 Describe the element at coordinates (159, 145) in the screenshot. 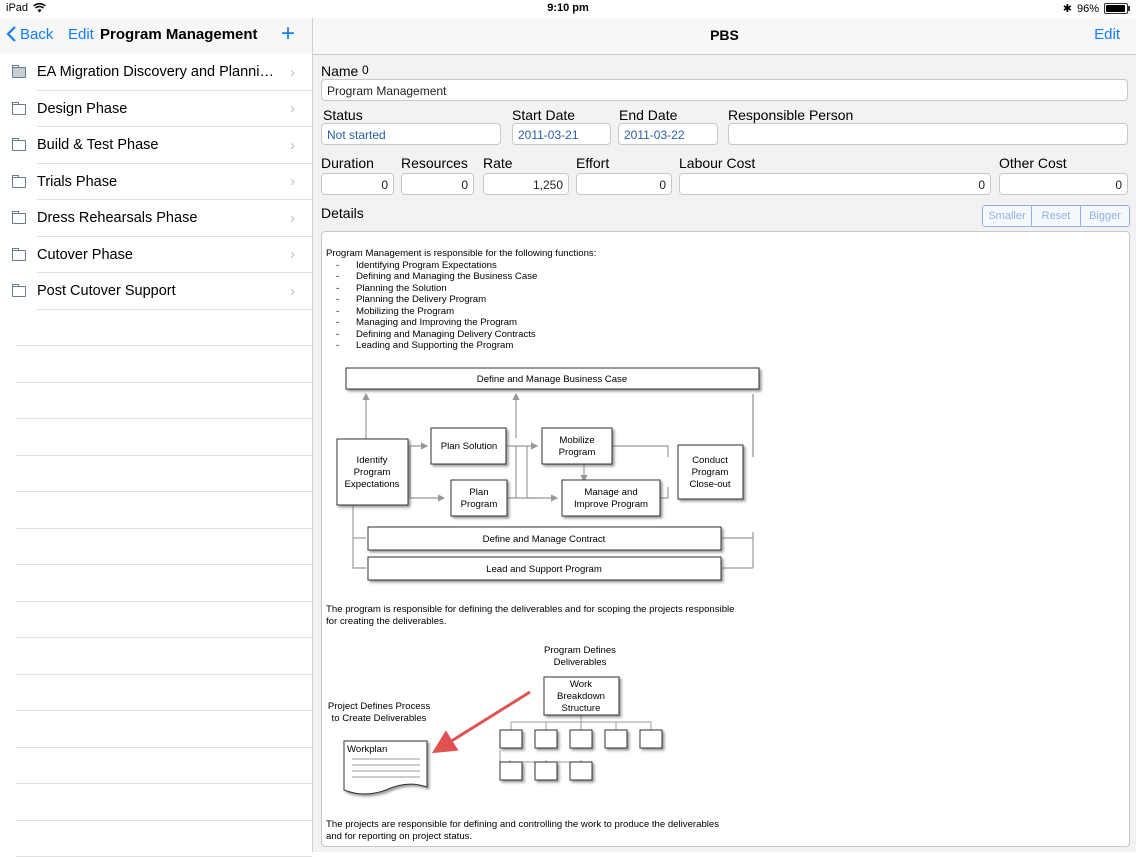

I see `list-item-label: Build & Test Phase` at that location.